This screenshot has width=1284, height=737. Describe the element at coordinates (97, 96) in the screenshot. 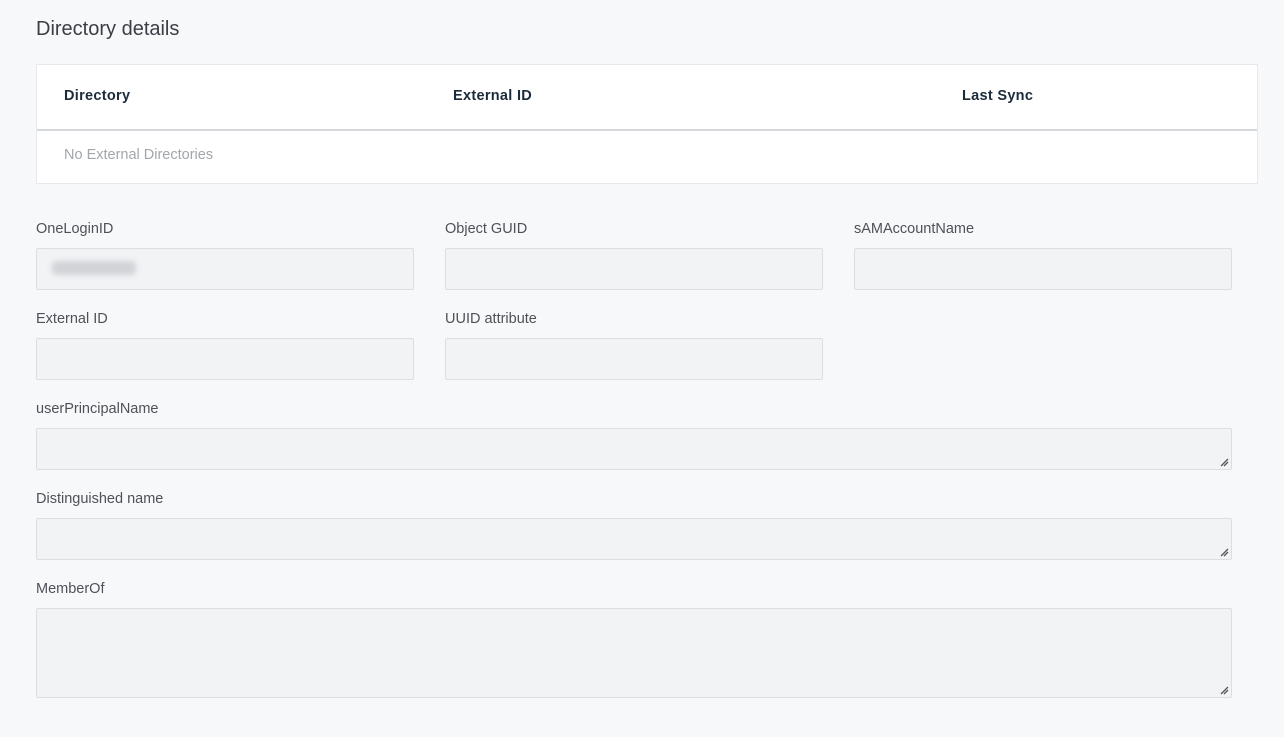

I see `column-header-directory: Directory` at that location.